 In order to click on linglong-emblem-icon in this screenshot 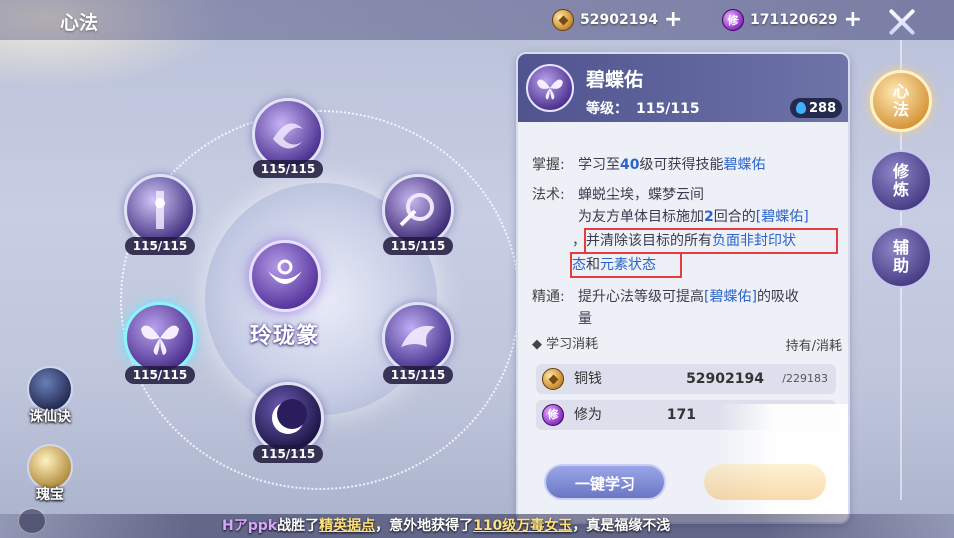, I will do `click(285, 276)`.